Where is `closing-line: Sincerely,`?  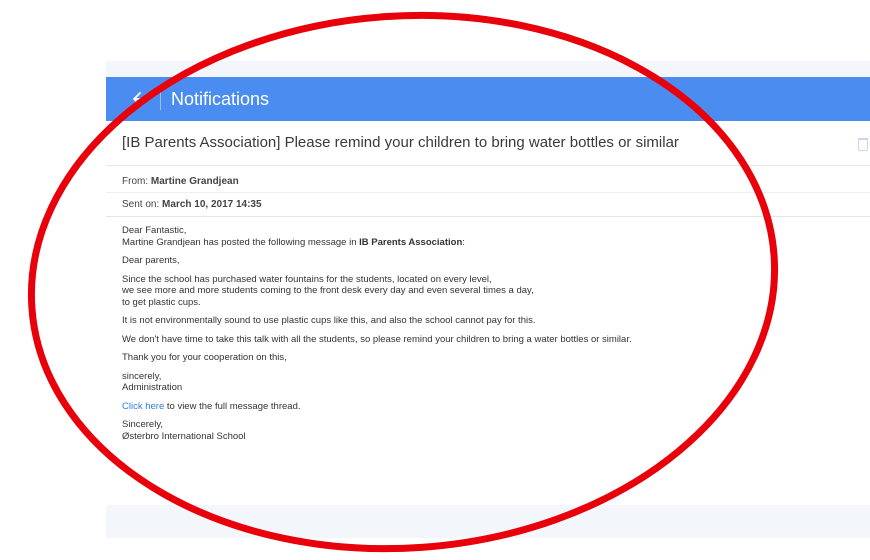 closing-line: Sincerely, is located at coordinates (143, 424).